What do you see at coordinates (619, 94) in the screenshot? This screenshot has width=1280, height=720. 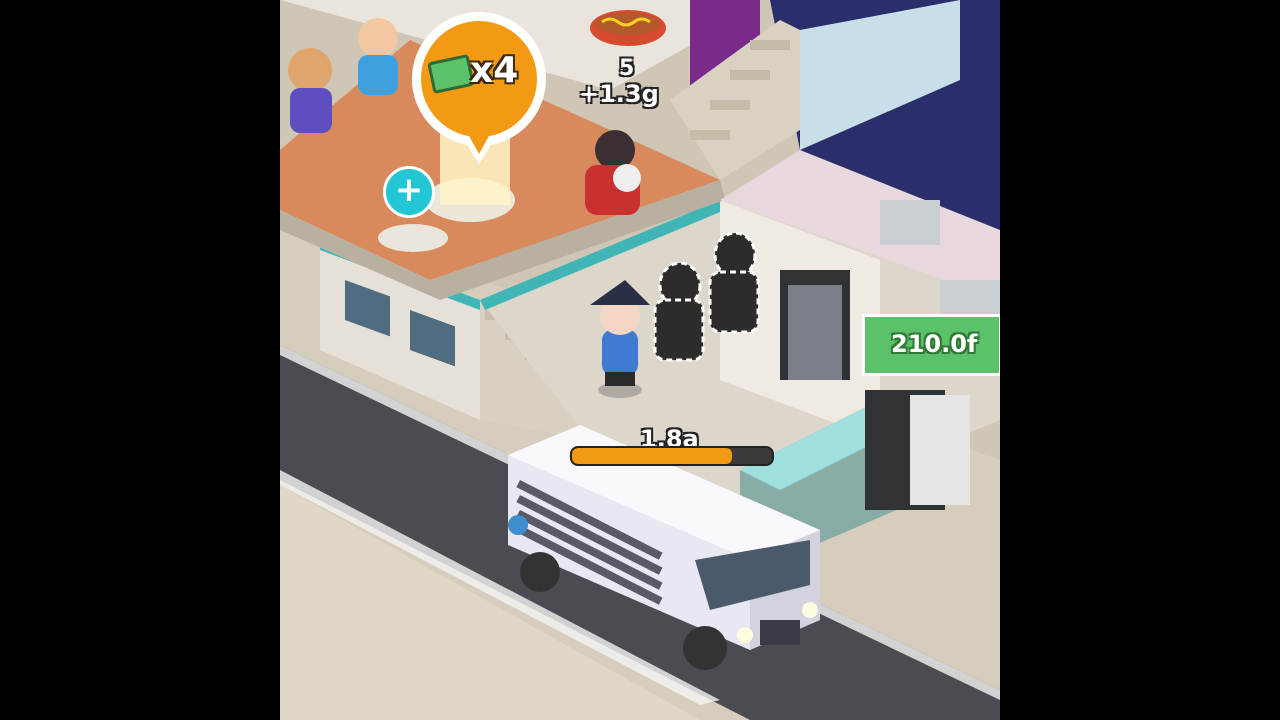 I see `floating-income: +1.3g` at bounding box center [619, 94].